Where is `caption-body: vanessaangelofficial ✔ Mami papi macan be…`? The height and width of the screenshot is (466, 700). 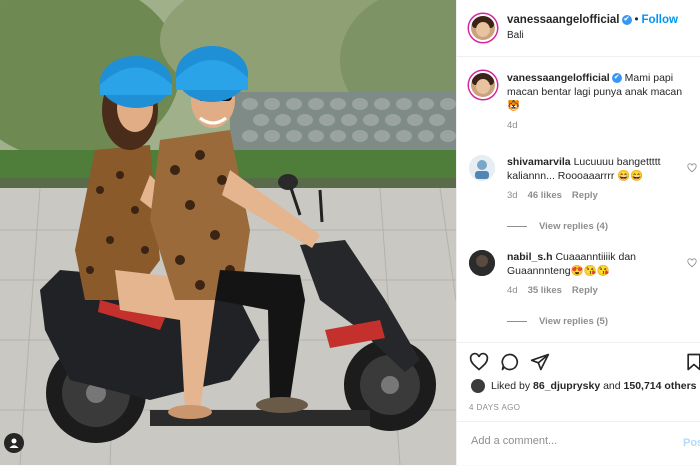
caption-body: vanessaangelofficial ✔ Mami papi macan be… is located at coordinates (596, 102).